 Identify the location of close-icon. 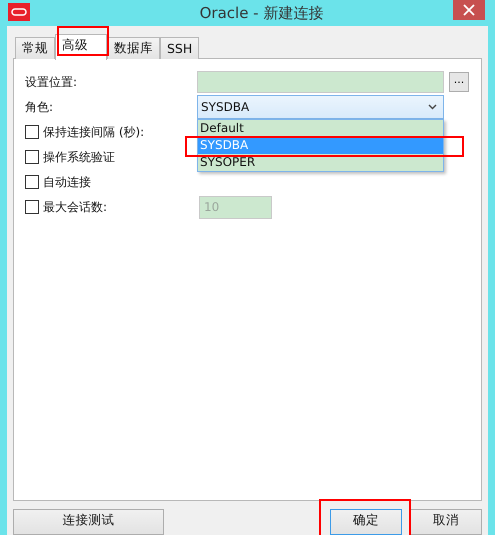
(469, 10).